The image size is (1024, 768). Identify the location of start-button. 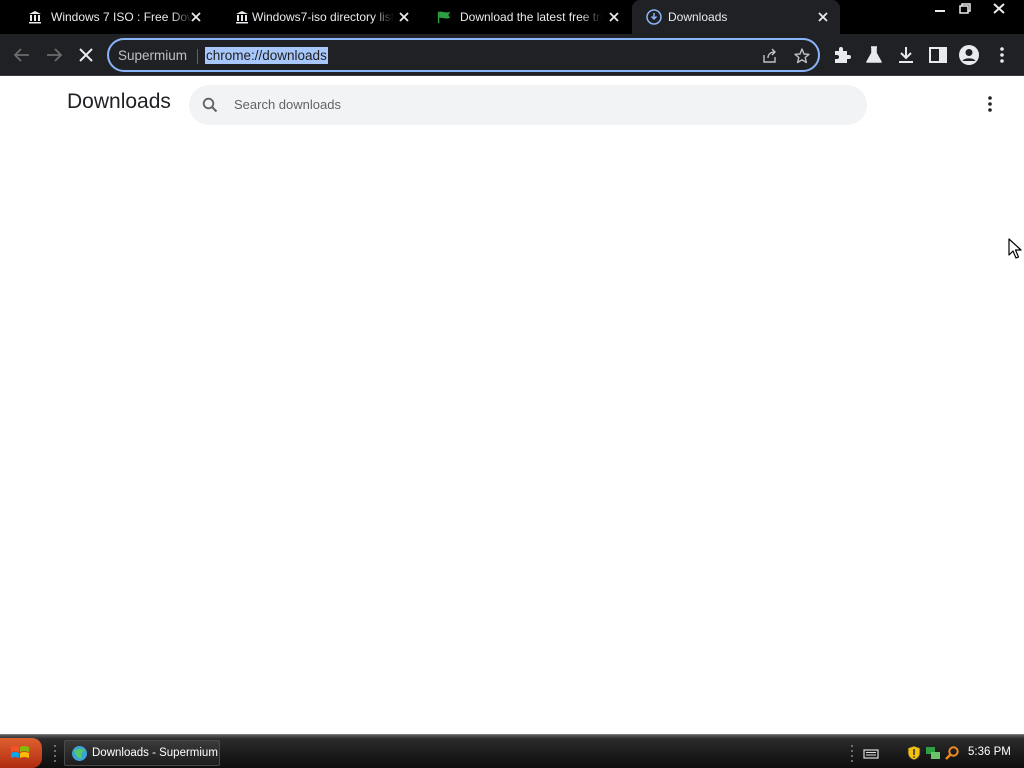
(21, 753).